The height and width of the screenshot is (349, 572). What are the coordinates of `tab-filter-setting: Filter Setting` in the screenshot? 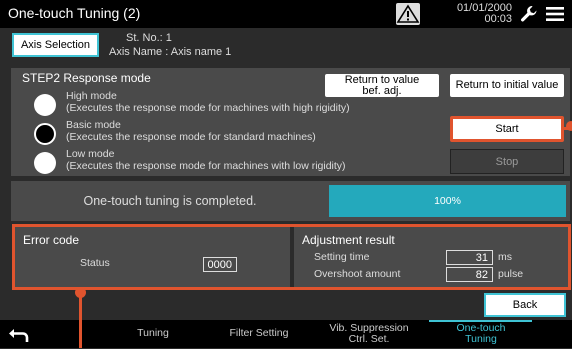 It's located at (259, 333).